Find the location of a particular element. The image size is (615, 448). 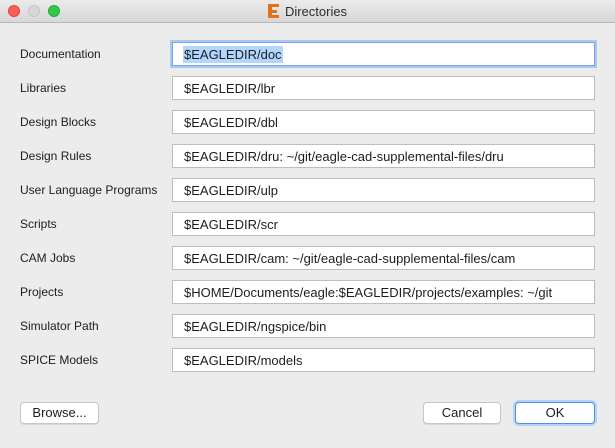

row-projects: Projects is located at coordinates (307, 292).